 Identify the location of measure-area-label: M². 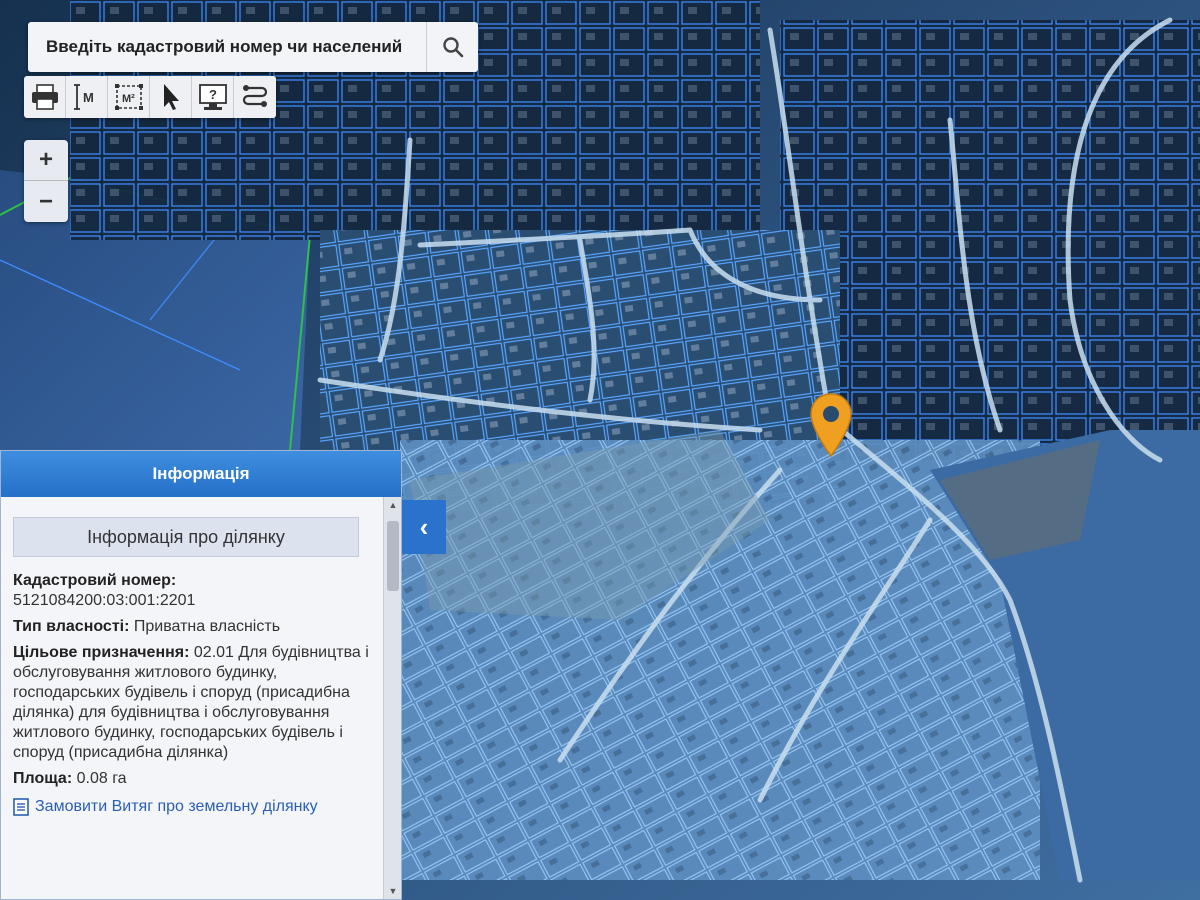
(128, 99).